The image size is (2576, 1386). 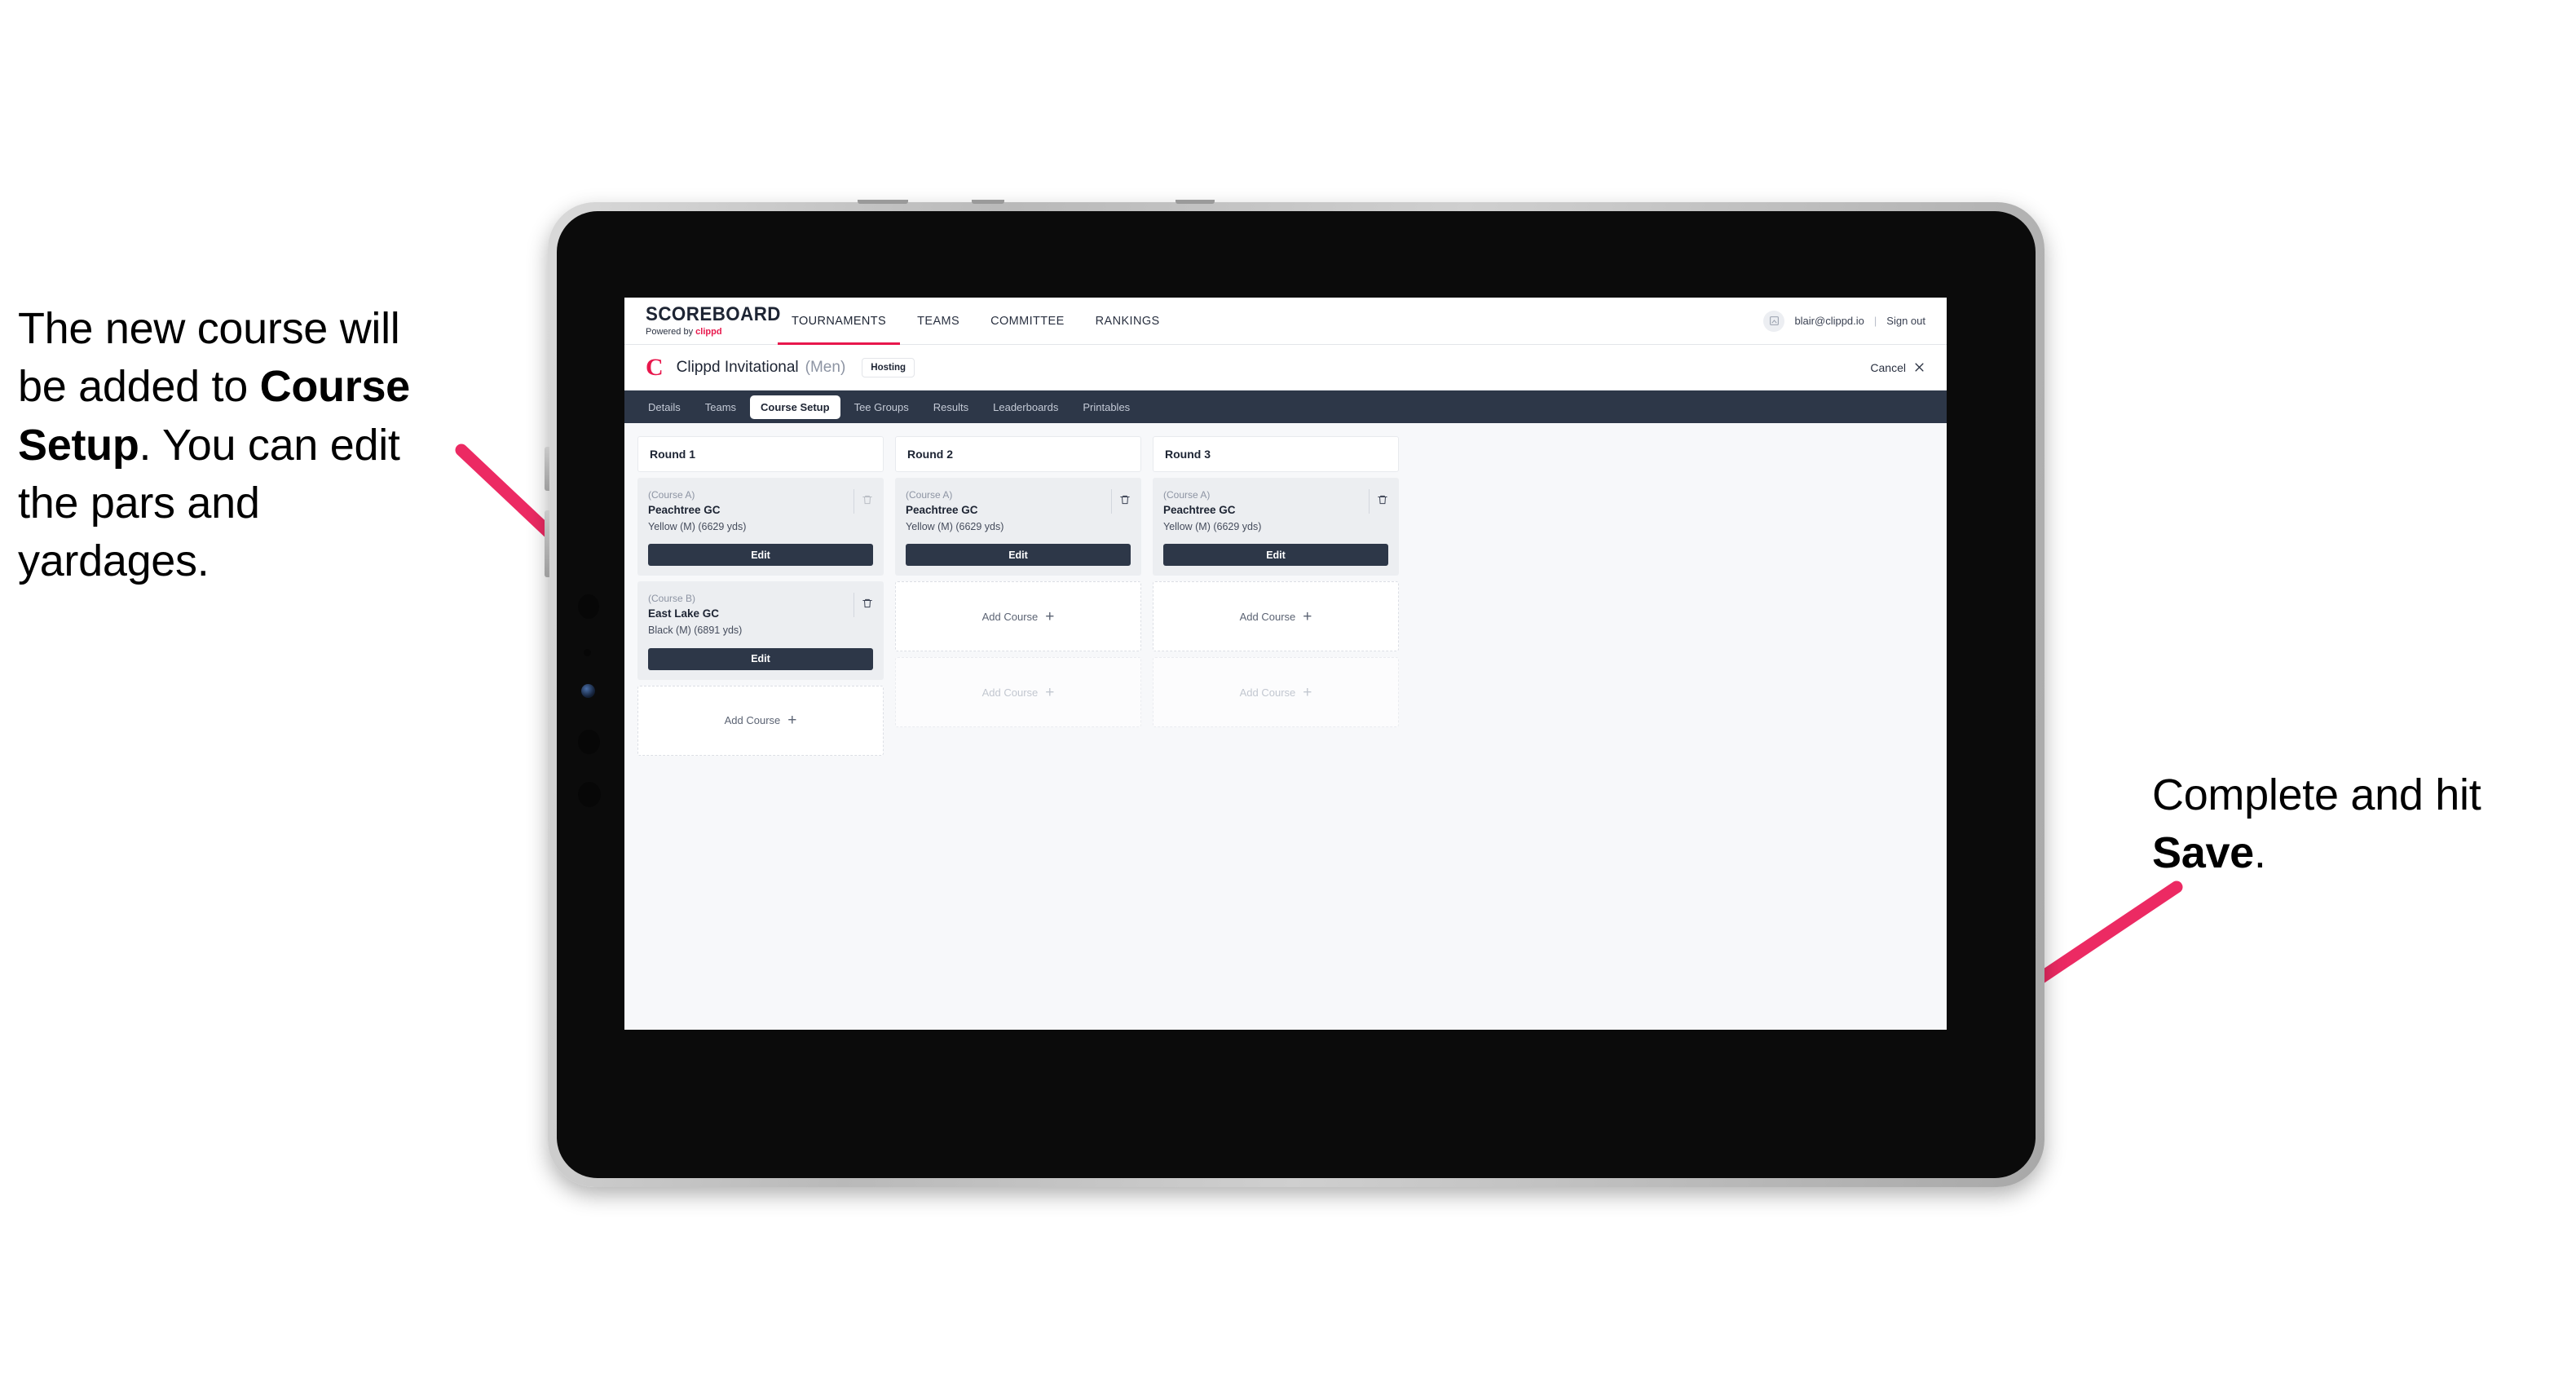 What do you see at coordinates (2316, 794) in the screenshot?
I see `annotation-right-part1: Complete and hit` at bounding box center [2316, 794].